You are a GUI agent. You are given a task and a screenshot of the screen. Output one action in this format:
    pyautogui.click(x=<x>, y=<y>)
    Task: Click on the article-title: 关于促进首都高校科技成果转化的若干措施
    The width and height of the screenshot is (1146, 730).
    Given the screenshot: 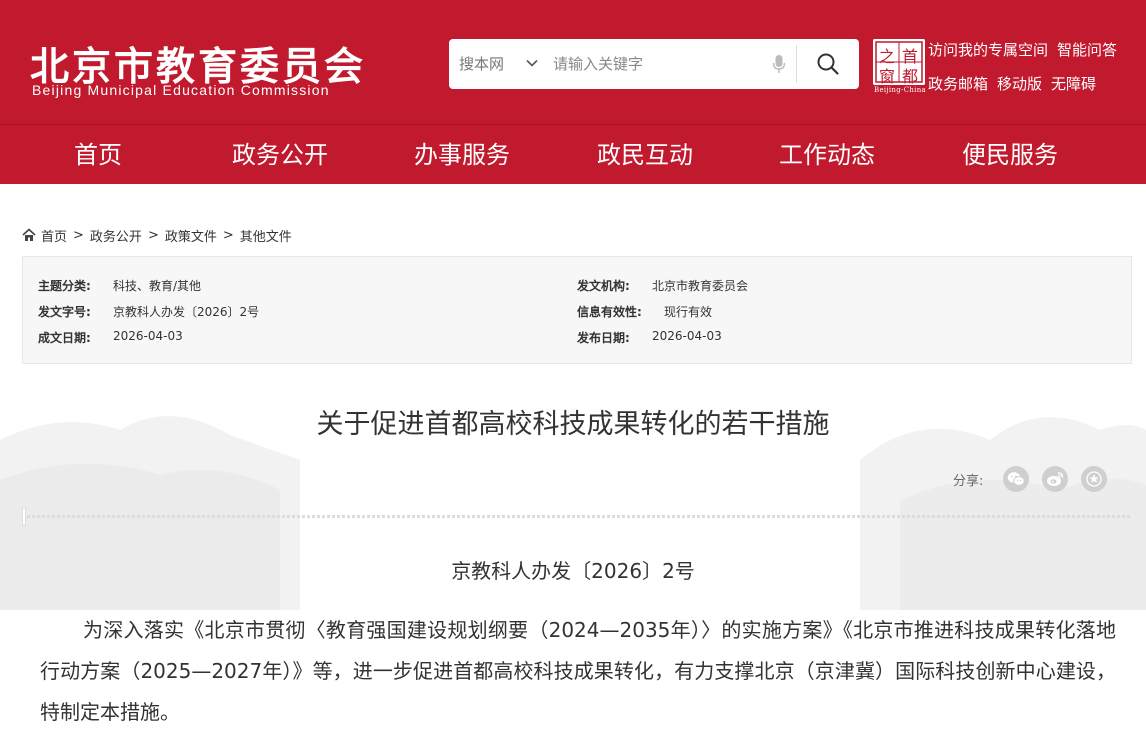 What is the action you would take?
    pyautogui.click(x=573, y=424)
    